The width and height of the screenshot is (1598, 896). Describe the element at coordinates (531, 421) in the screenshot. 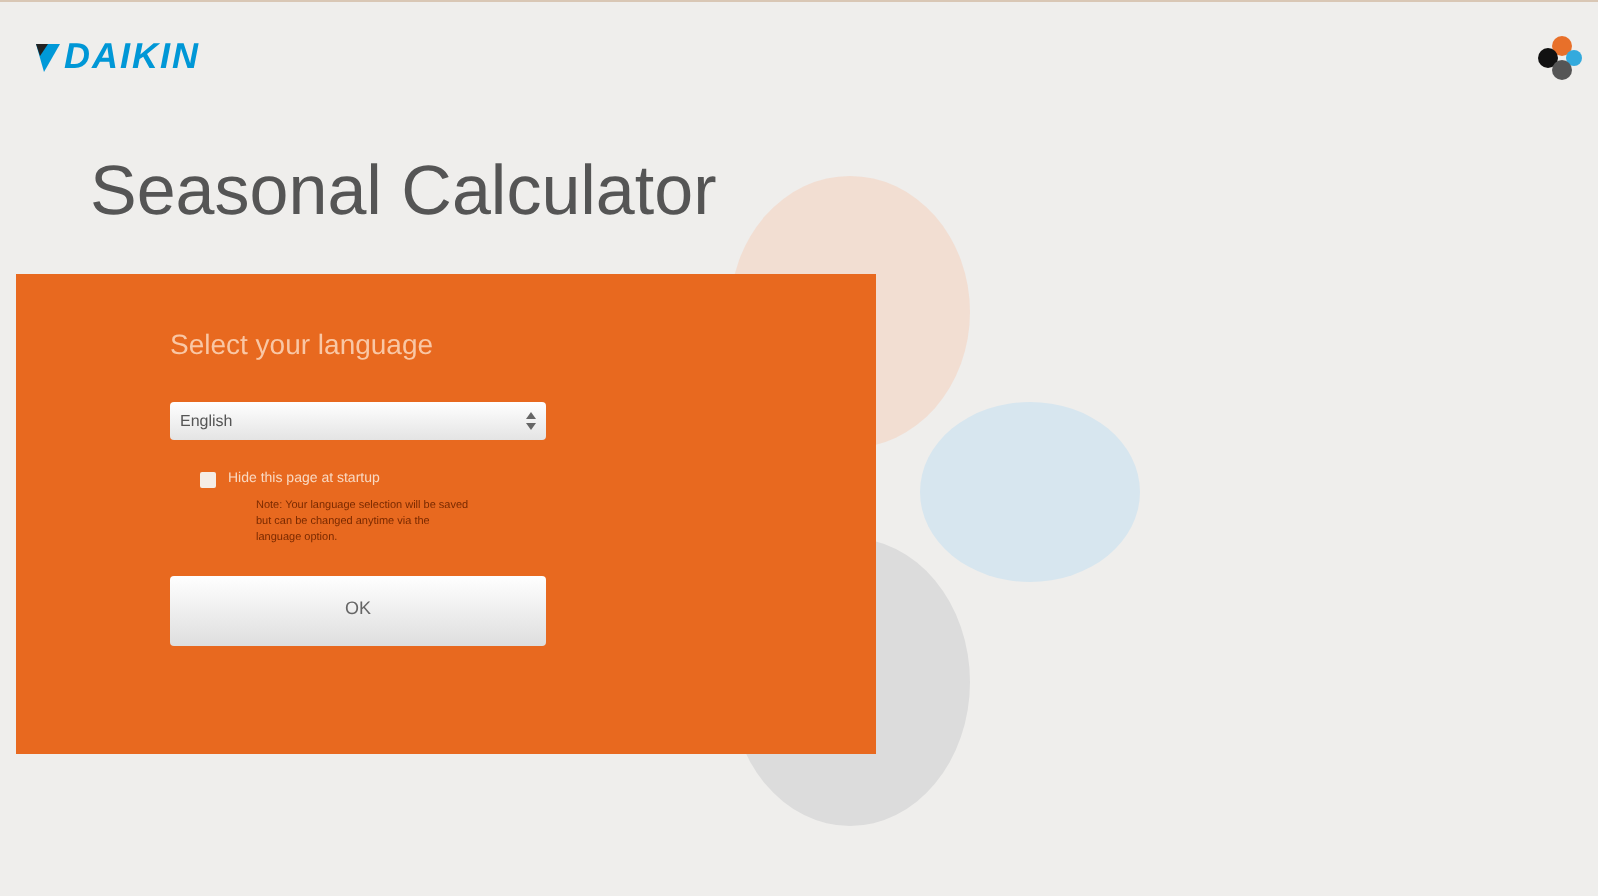

I see `updown-icon` at that location.